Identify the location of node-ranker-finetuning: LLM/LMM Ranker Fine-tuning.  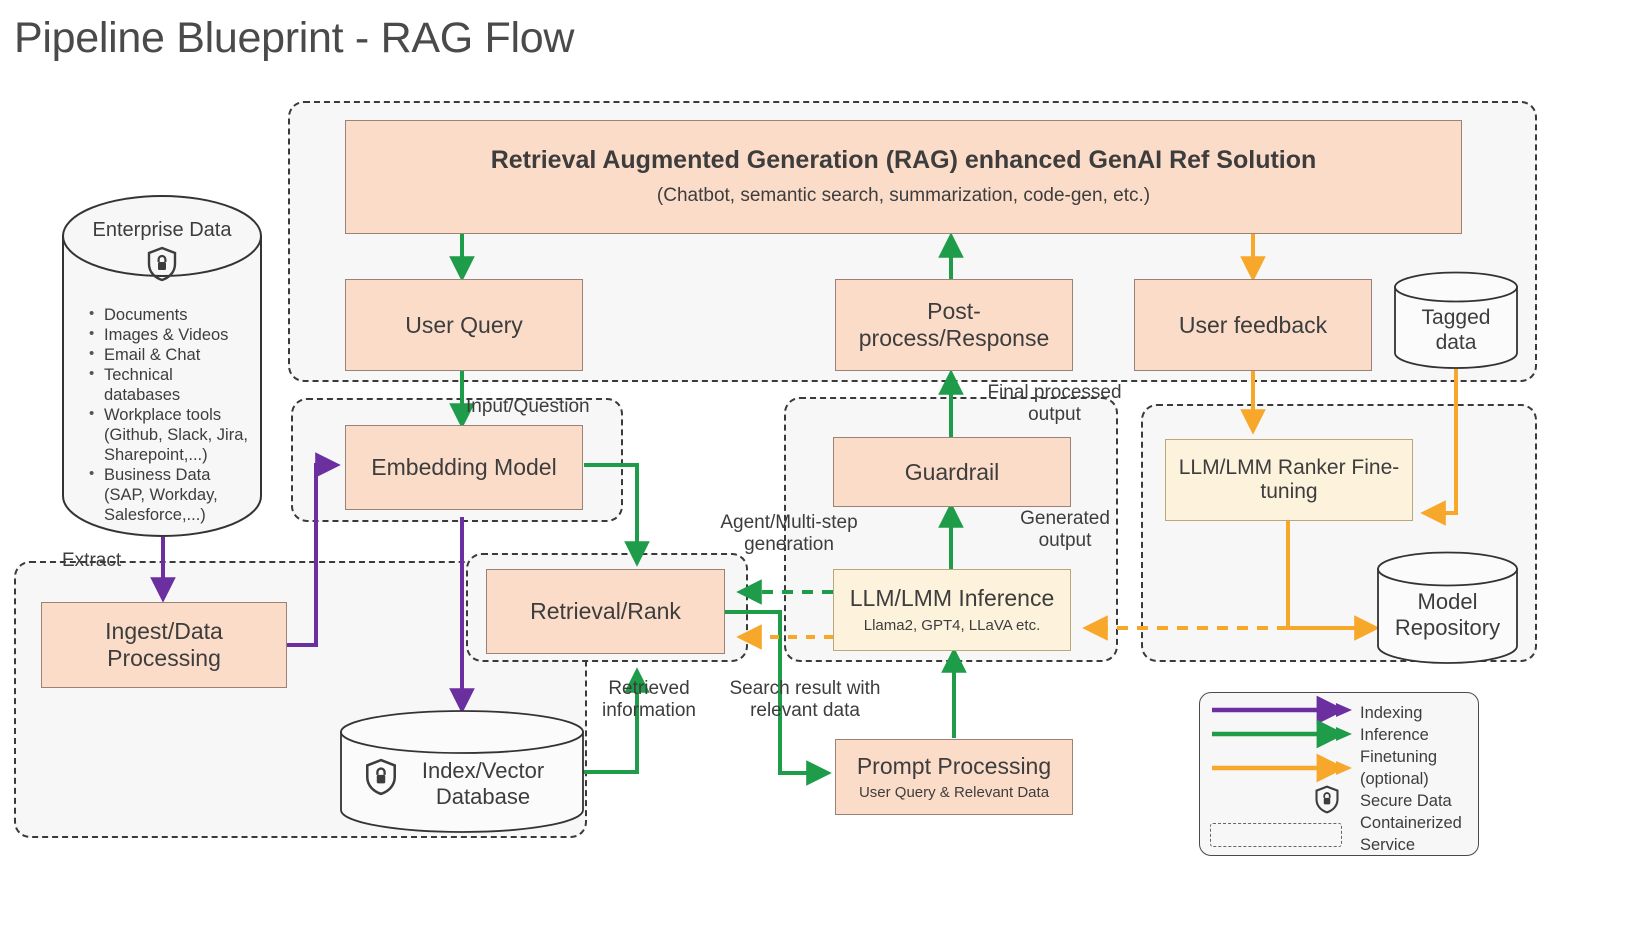
(1289, 480).